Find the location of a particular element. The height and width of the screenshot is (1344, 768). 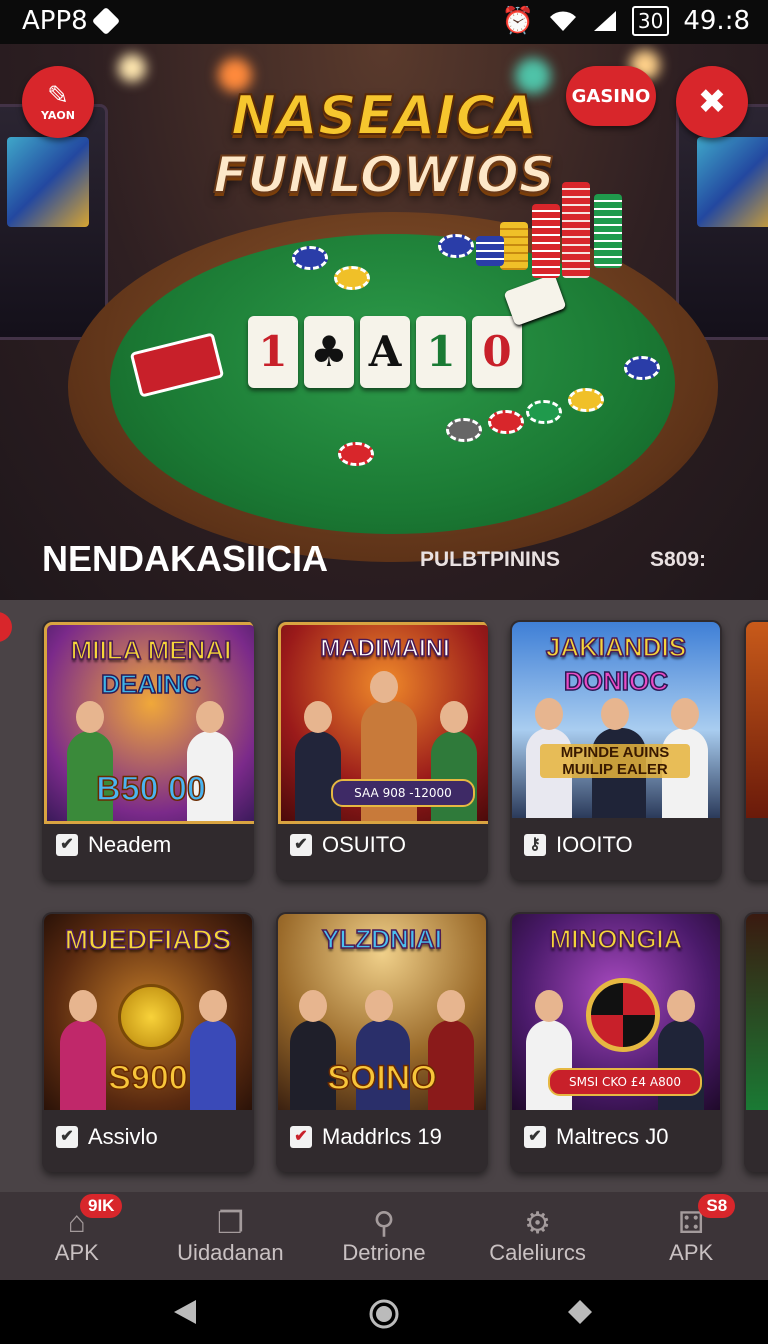

pen-icon: ✎ is located at coordinates (58, 95).